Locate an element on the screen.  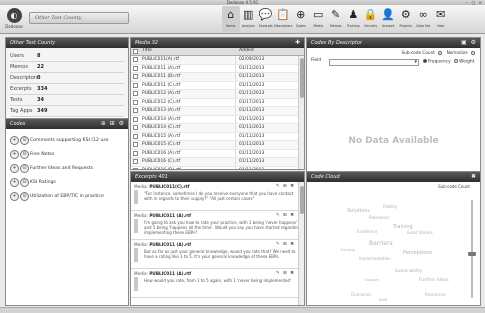
cloud-word: Funding is located at coordinates (348, 250).